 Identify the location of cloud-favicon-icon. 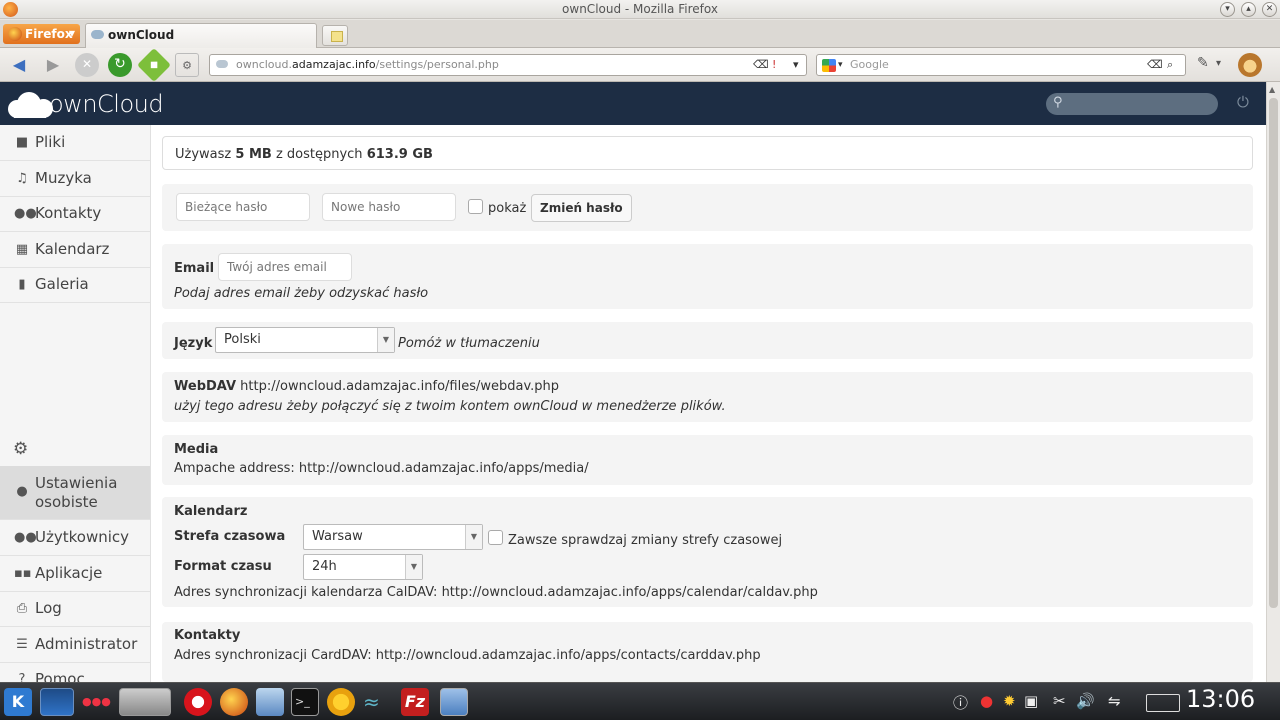
(97, 34).